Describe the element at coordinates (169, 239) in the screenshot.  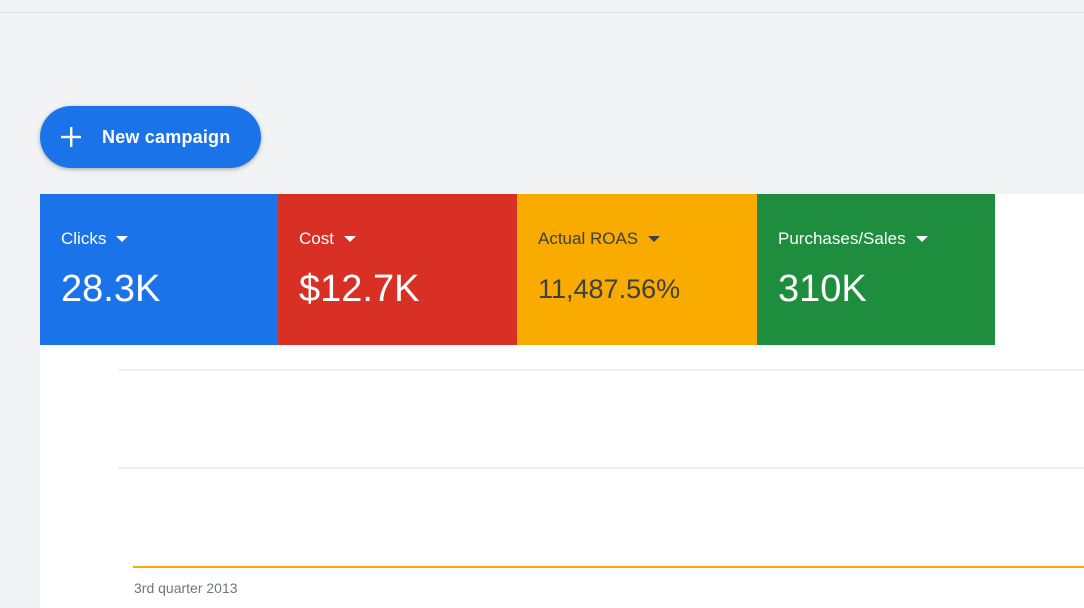
I see `scorecard-metric-selector: Clicks` at that location.